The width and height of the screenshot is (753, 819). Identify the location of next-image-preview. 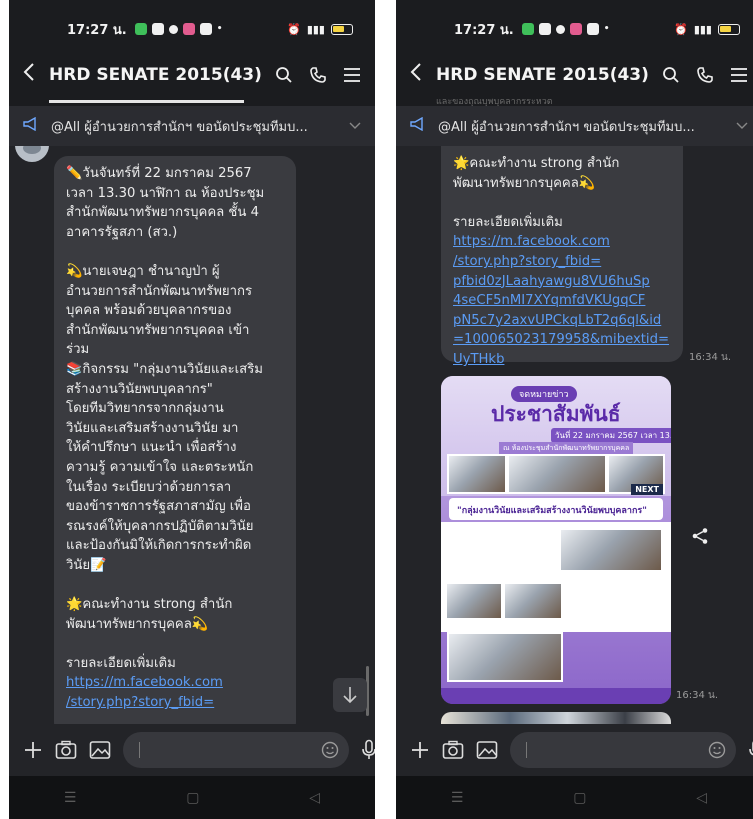
(556, 718).